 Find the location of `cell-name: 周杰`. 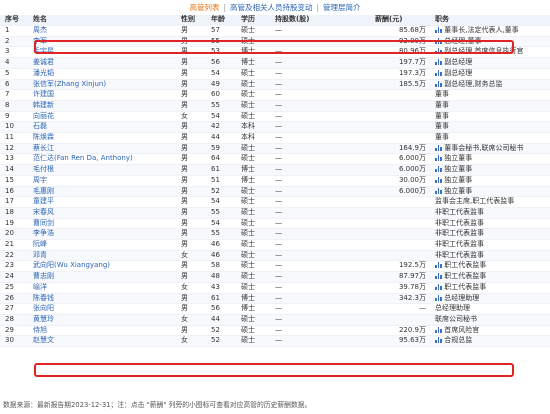

cell-name: 周杰 is located at coordinates (102, 31).